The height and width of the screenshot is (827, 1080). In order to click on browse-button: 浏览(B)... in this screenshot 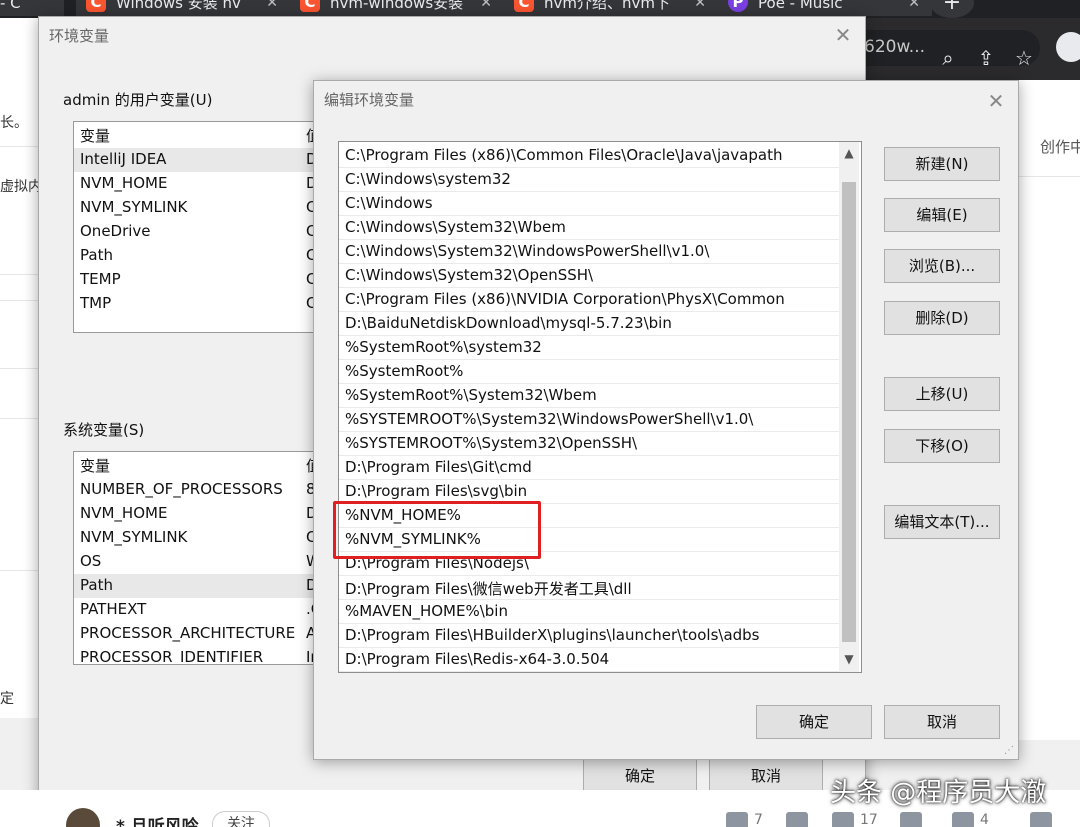, I will do `click(942, 266)`.